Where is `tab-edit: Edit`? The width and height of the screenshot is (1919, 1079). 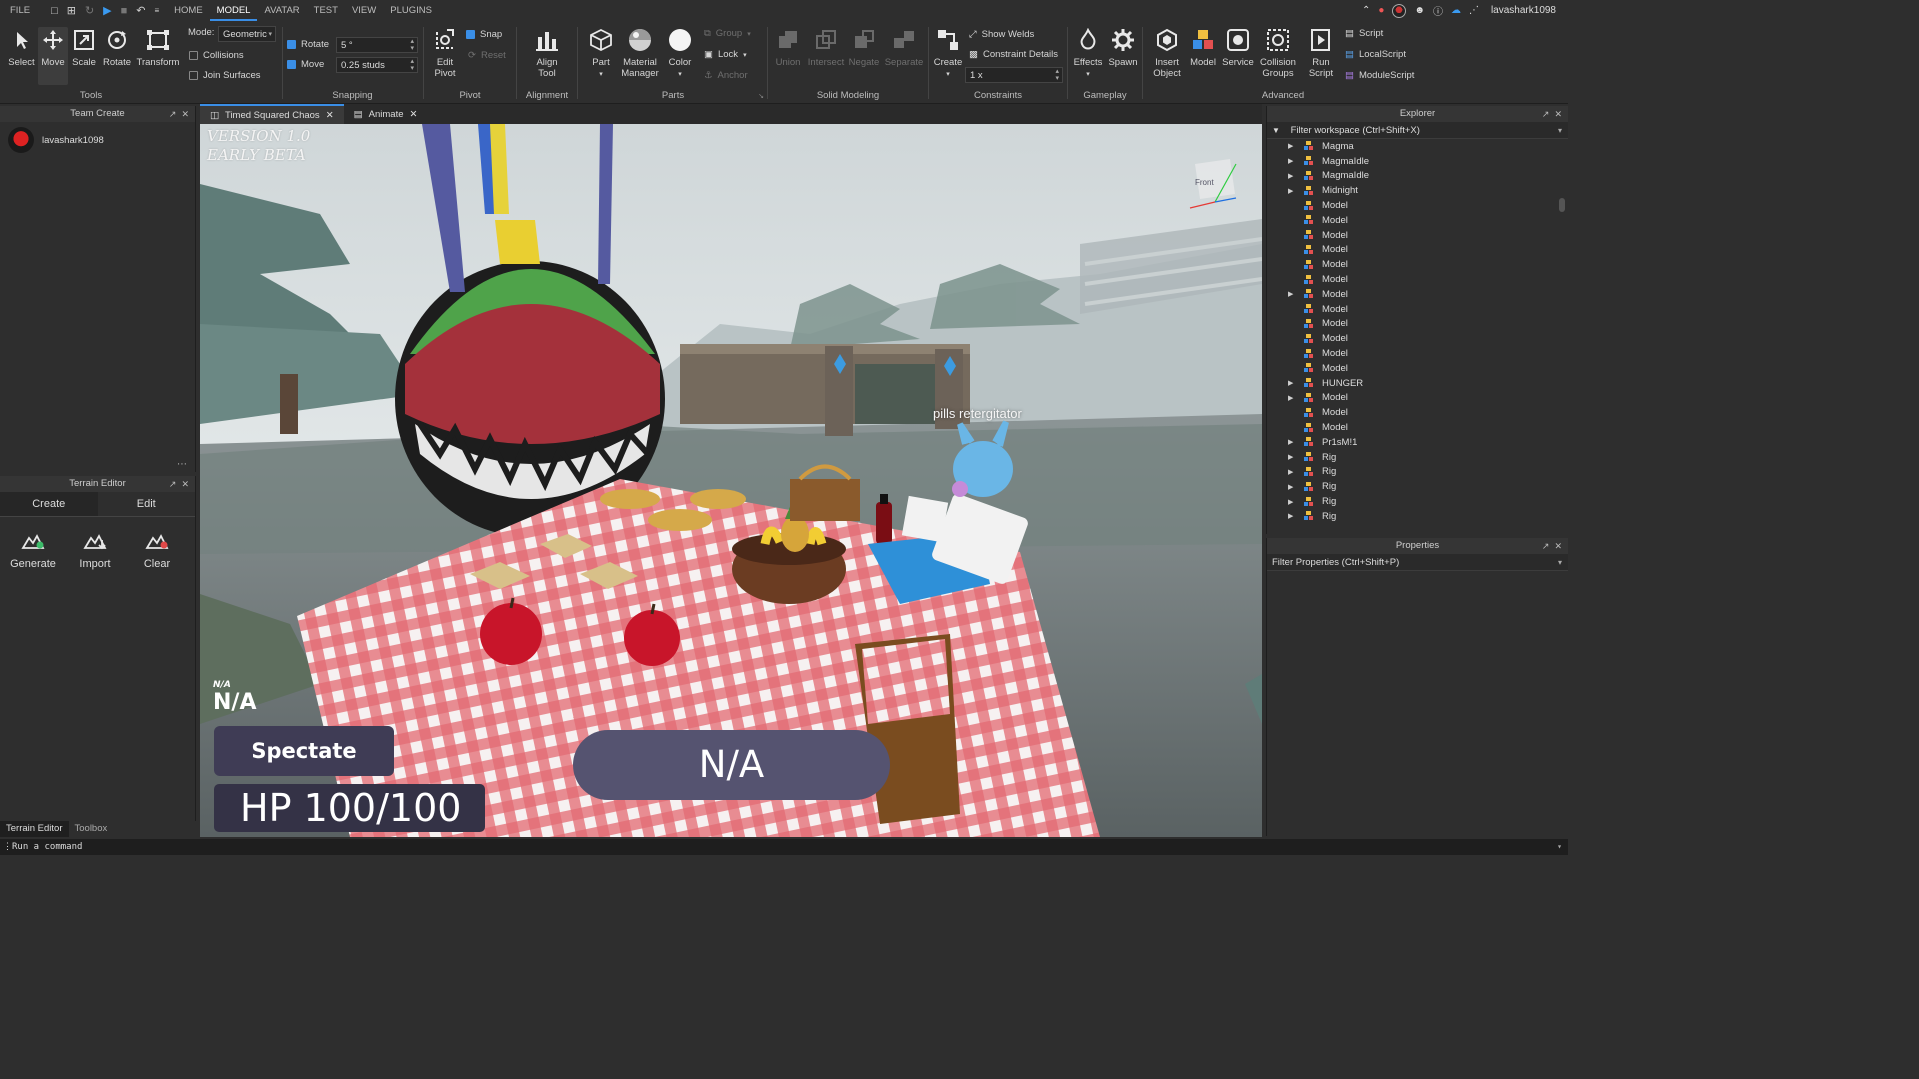
tab-edit: Edit is located at coordinates (147, 504).